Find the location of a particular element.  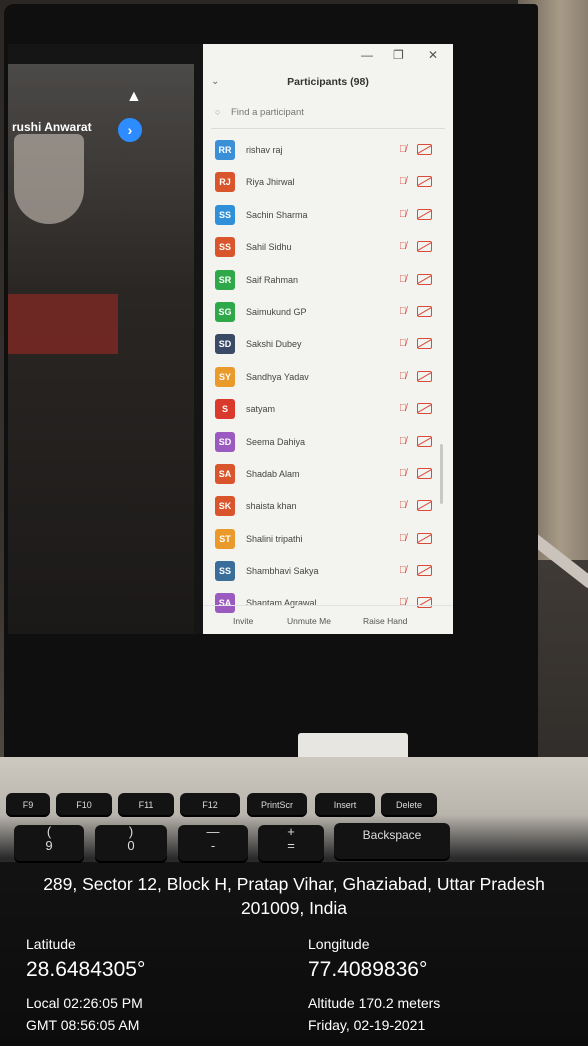

participant-name: Sandhya Yadav is located at coordinates (277, 376).